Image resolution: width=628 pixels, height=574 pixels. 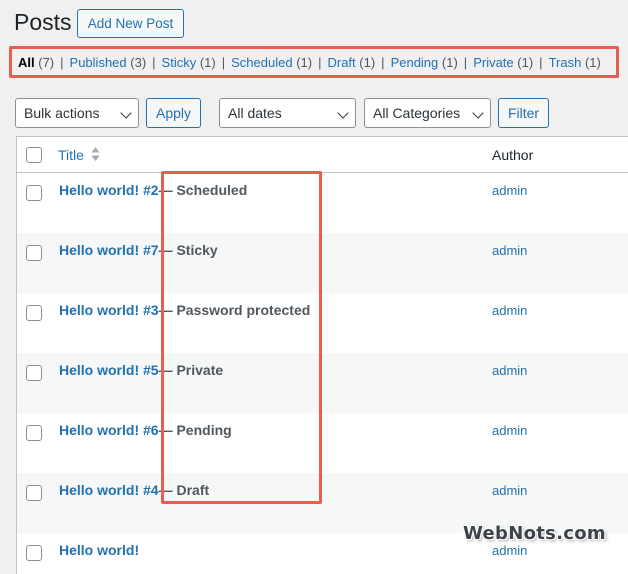 What do you see at coordinates (184, 490) in the screenshot?
I see `post-state: — Draft` at bounding box center [184, 490].